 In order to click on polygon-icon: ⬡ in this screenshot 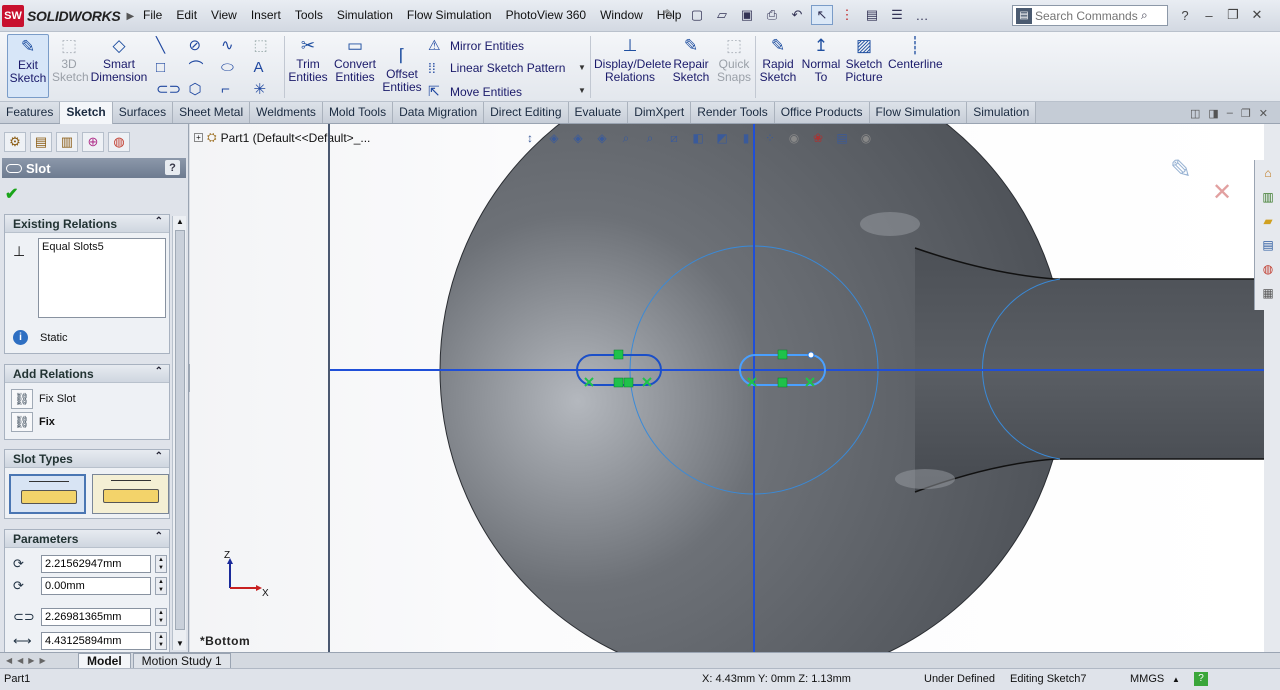, I will do `click(199, 89)`.